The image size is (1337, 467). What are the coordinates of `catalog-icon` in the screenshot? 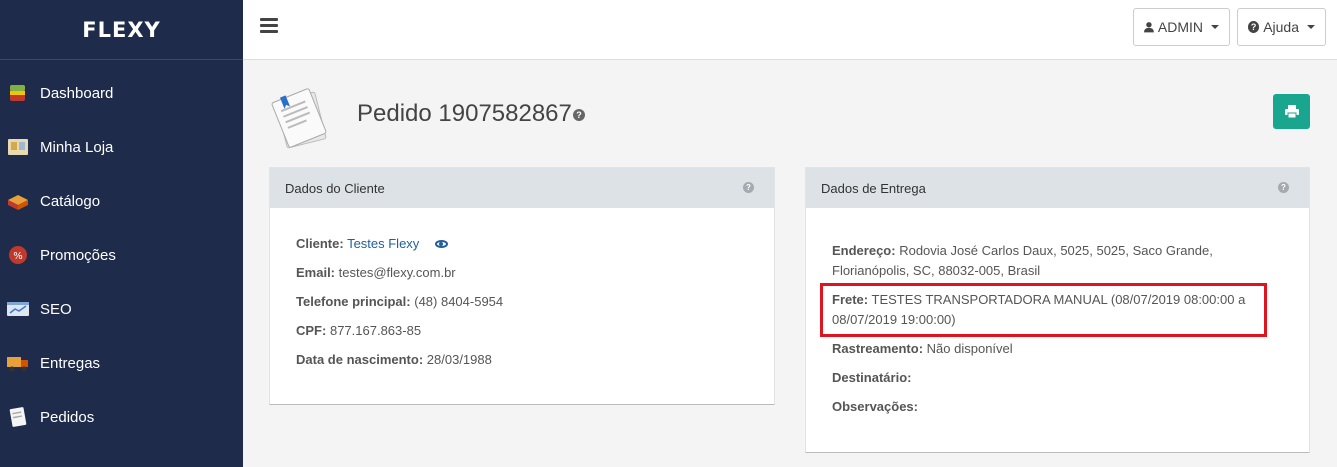 It's located at (18, 201).